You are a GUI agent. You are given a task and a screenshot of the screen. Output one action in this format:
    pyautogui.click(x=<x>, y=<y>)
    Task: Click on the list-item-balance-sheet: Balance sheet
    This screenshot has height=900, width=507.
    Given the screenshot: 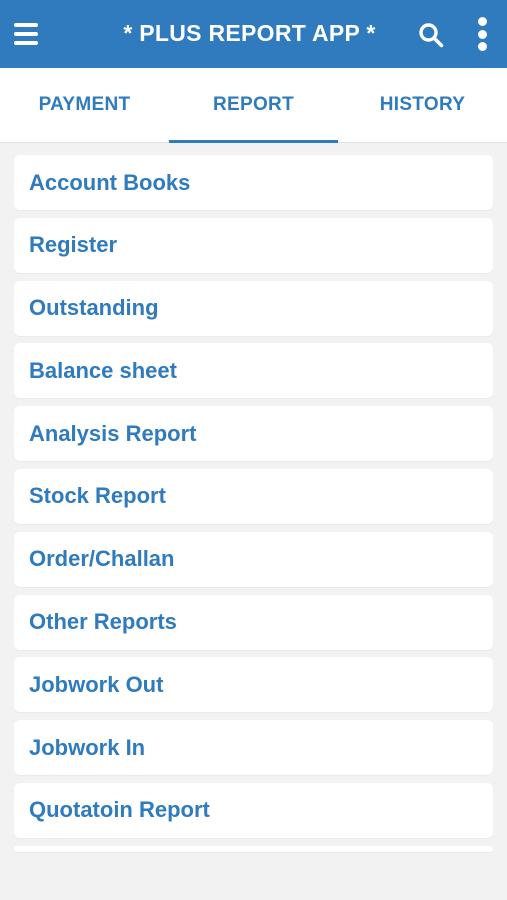 What is the action you would take?
    pyautogui.click(x=253, y=371)
    